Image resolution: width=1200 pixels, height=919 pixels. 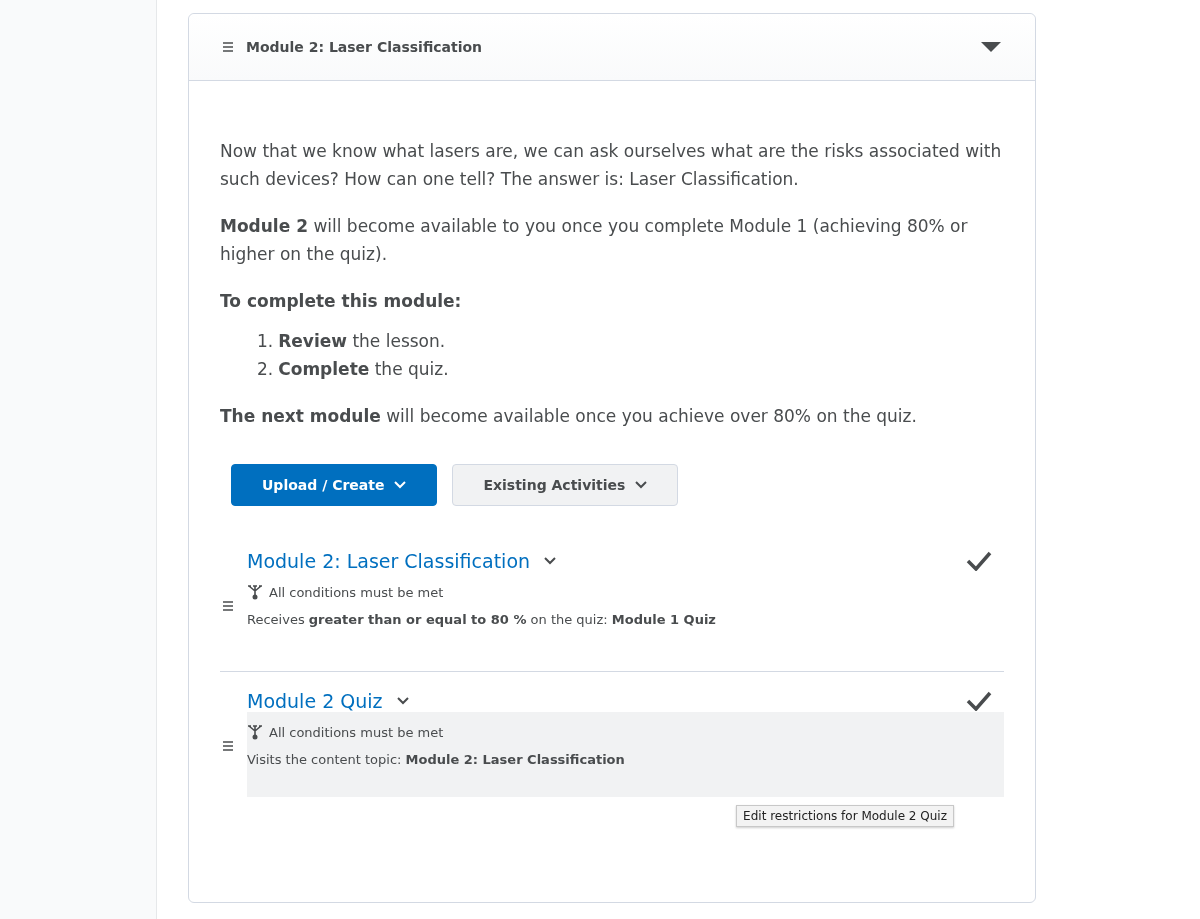 What do you see at coordinates (365, 47) in the screenshot?
I see `module-title: Module 2: Laser Classification` at bounding box center [365, 47].